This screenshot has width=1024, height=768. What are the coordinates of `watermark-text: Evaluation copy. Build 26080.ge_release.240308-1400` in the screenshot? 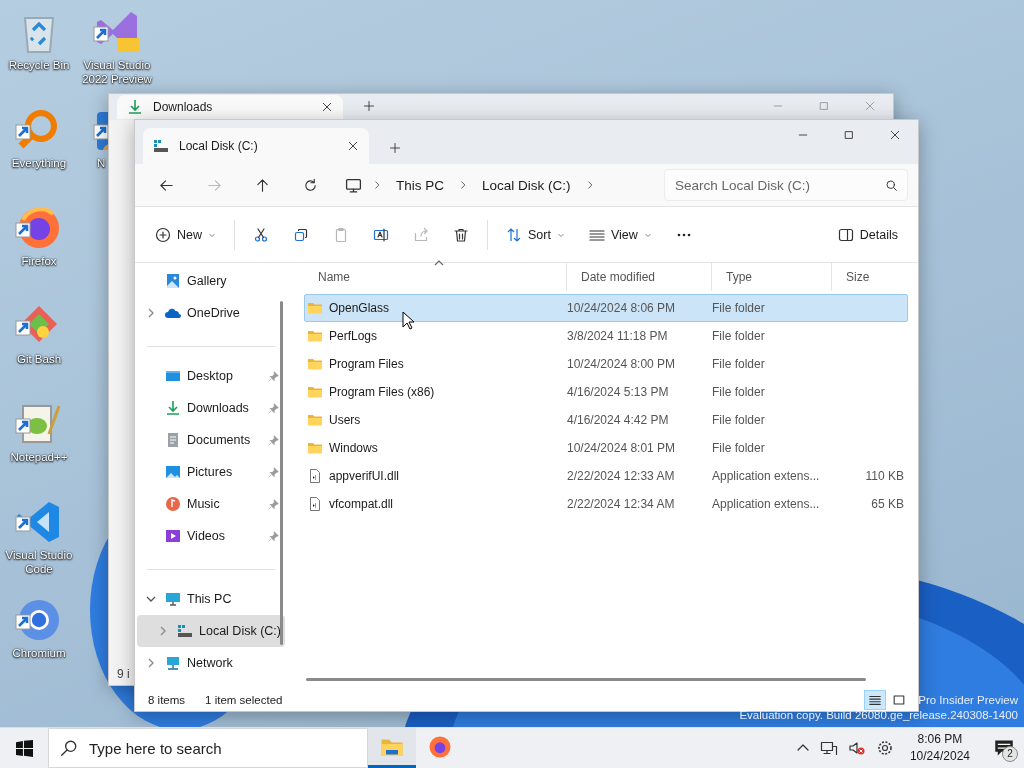 It's located at (878, 715).